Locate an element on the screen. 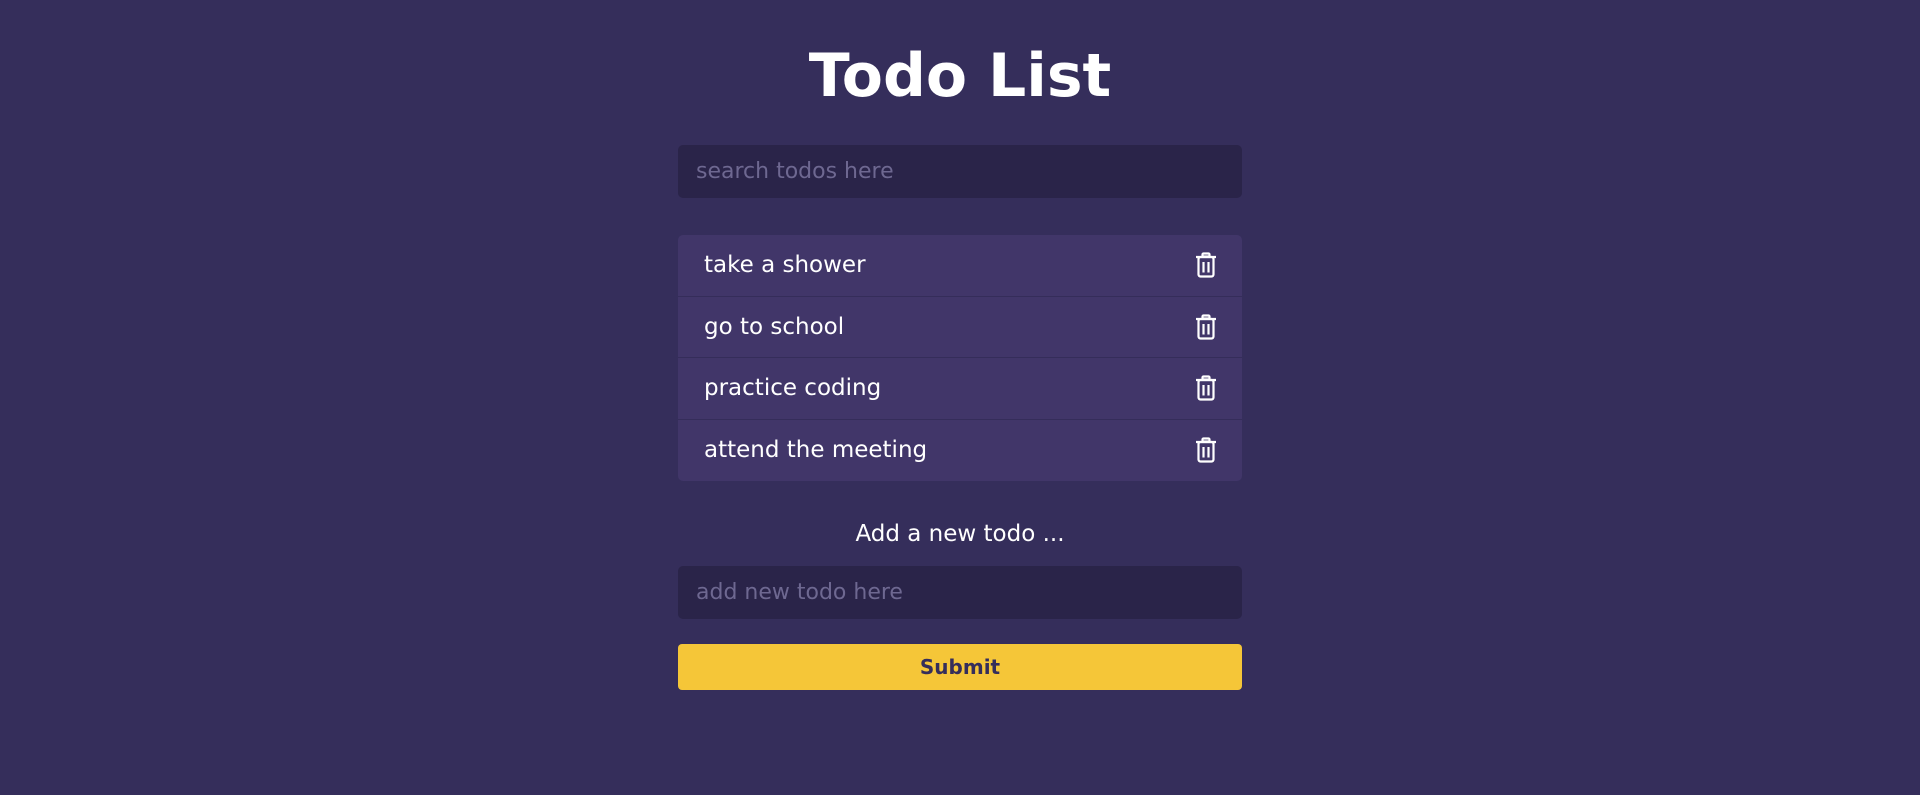 The image size is (1920, 795). todo-text: take a shower is located at coordinates (785, 265).